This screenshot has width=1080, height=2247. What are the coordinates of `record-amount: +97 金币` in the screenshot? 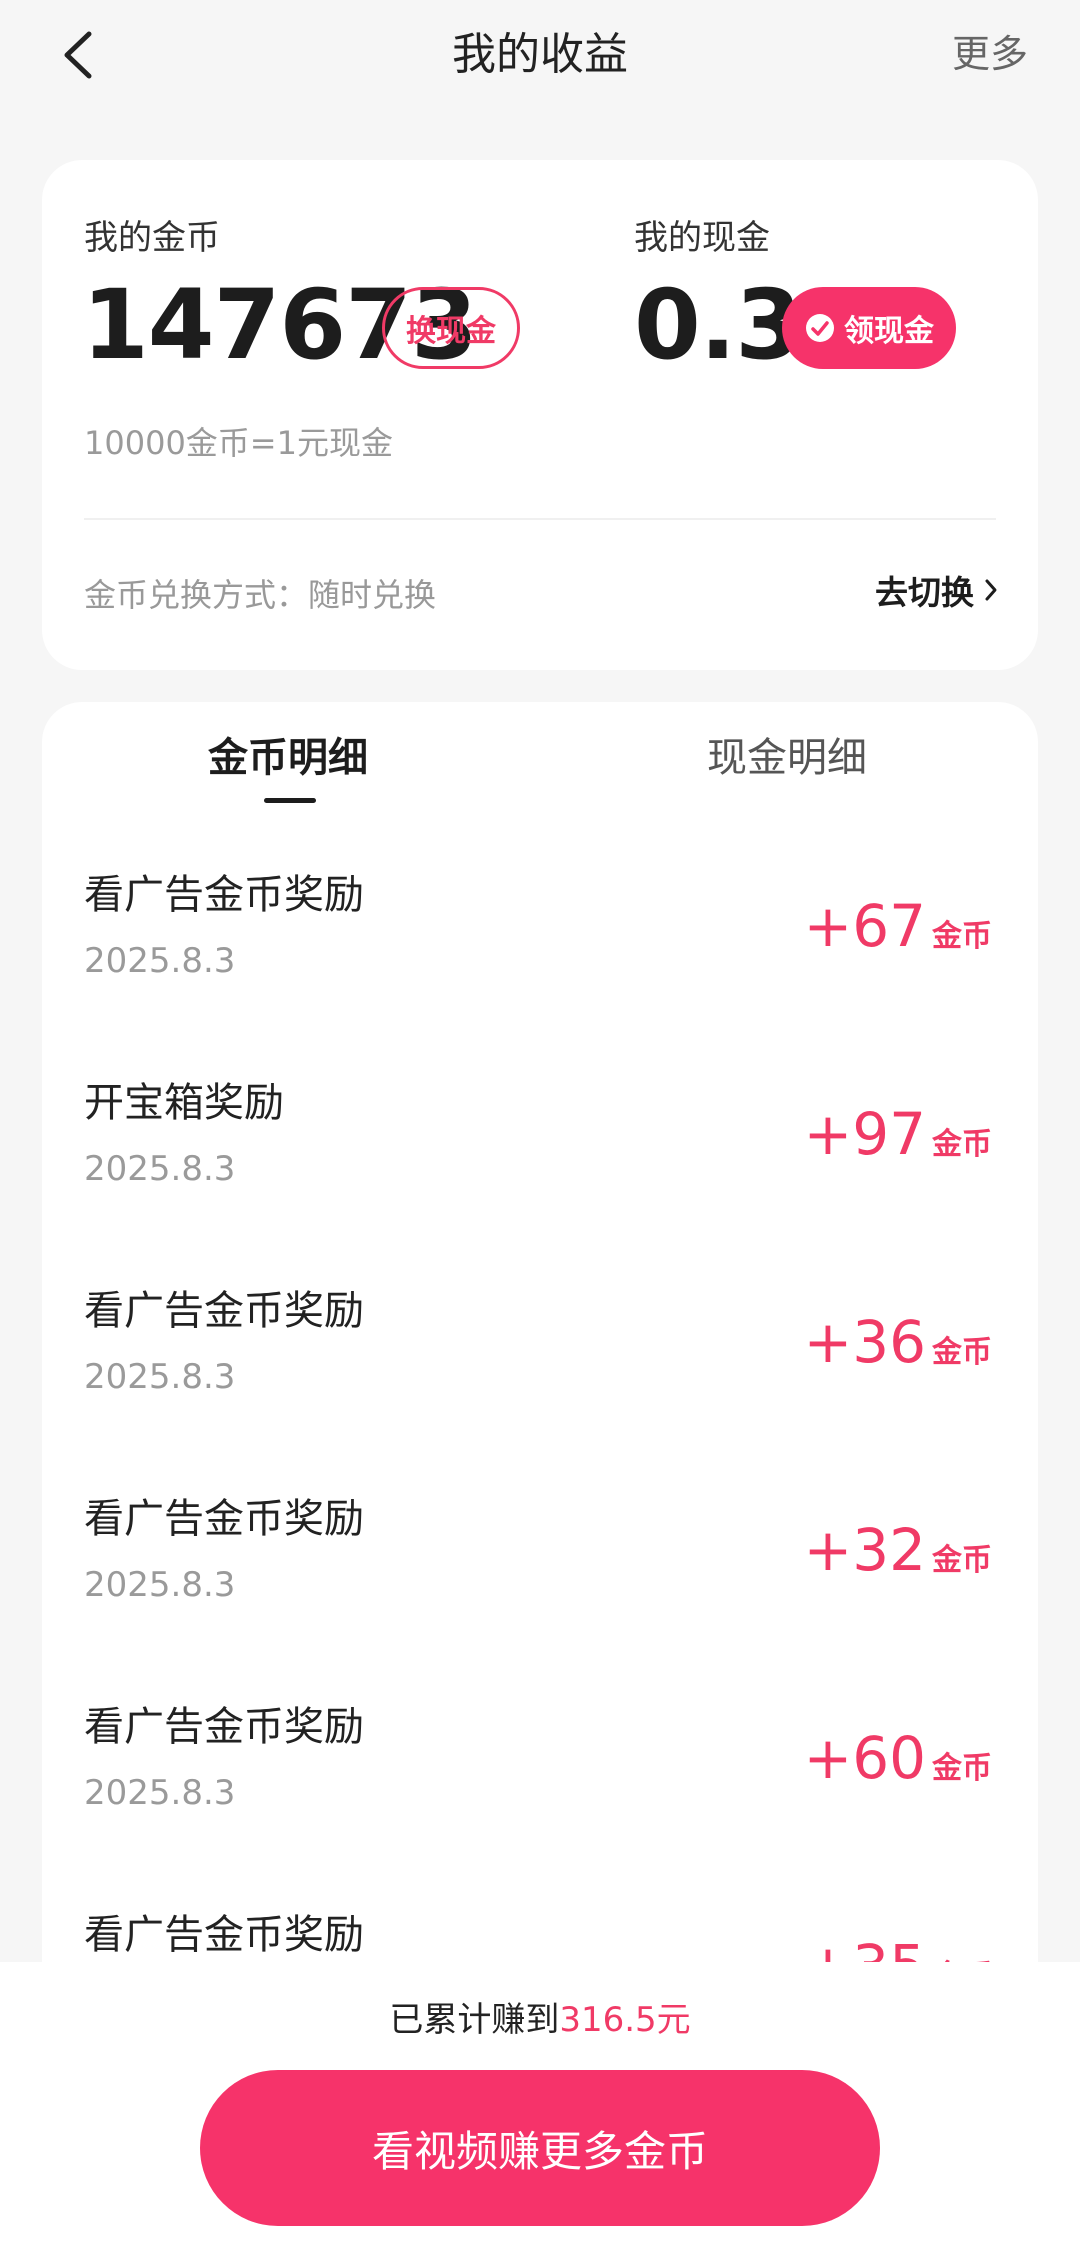 It's located at (898, 1134).